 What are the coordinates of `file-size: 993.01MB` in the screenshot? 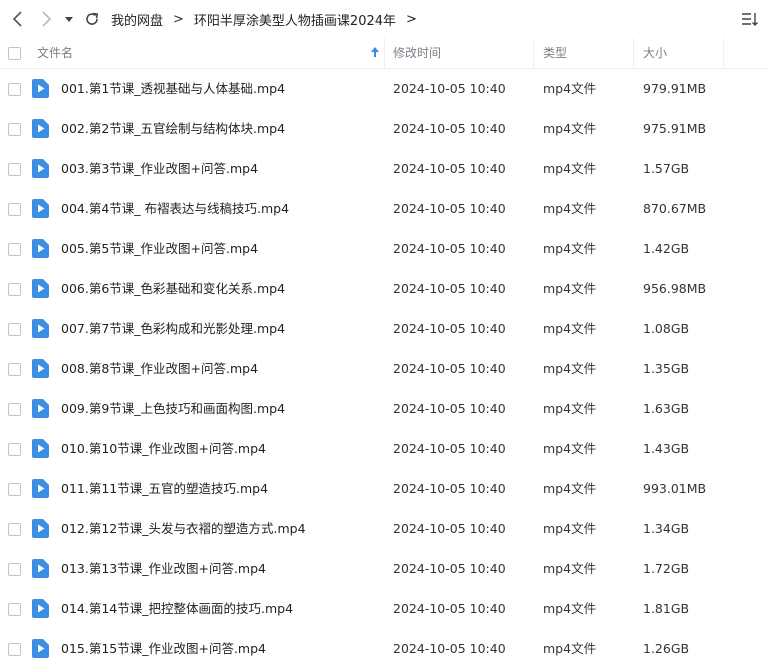 It's located at (675, 488).